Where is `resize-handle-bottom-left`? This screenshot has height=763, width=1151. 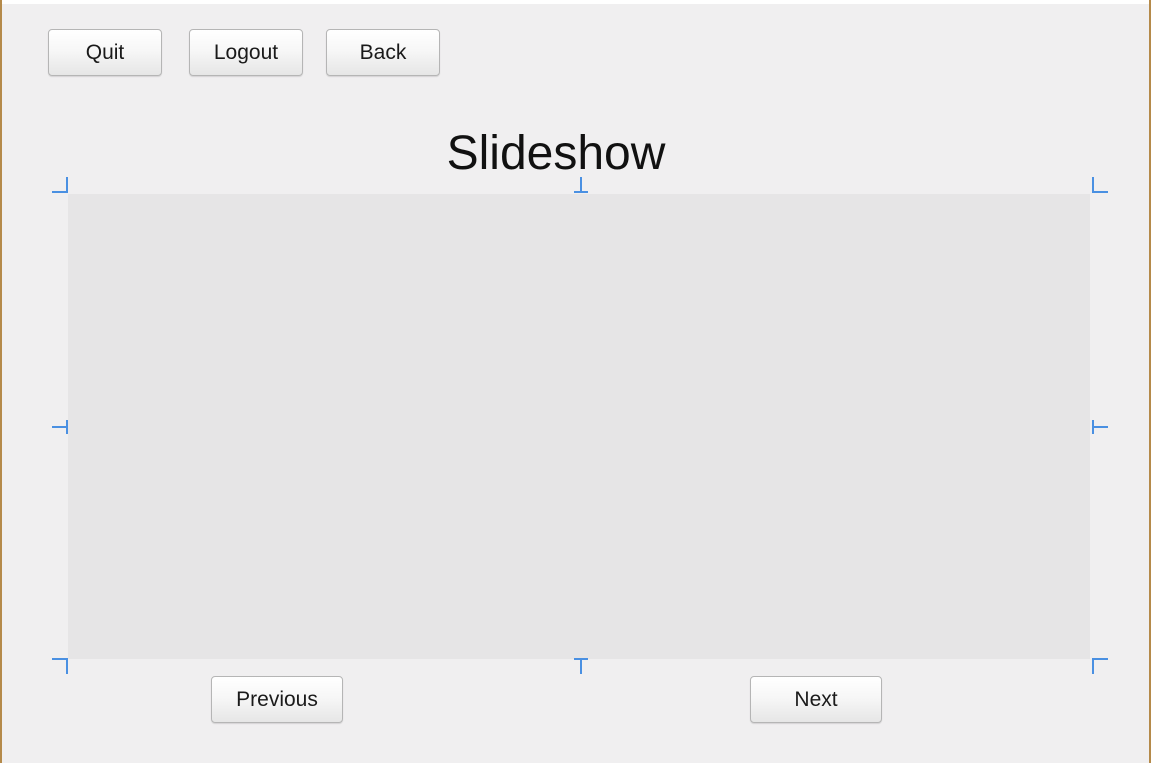 resize-handle-bottom-left is located at coordinates (60, 667).